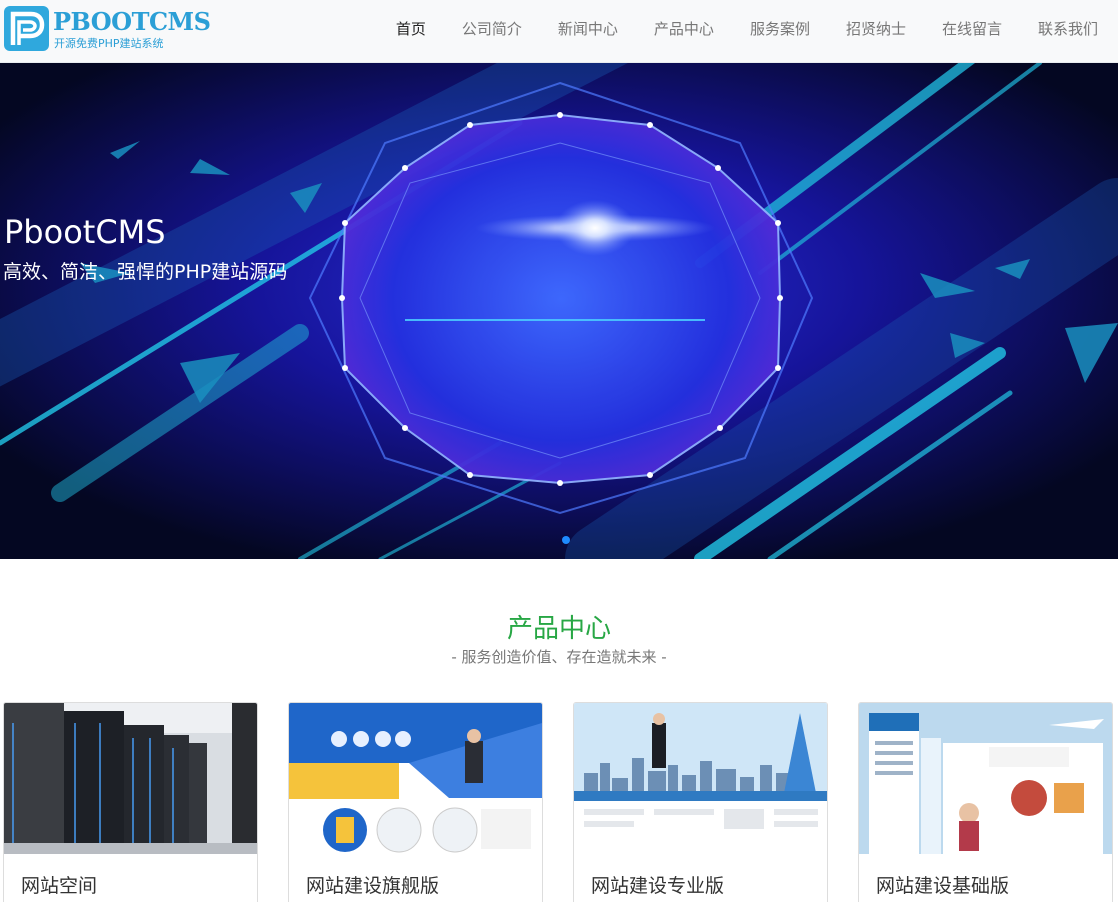 The height and width of the screenshot is (902, 1118). What do you see at coordinates (26, 28) in the screenshot?
I see `logo-p-icon` at bounding box center [26, 28].